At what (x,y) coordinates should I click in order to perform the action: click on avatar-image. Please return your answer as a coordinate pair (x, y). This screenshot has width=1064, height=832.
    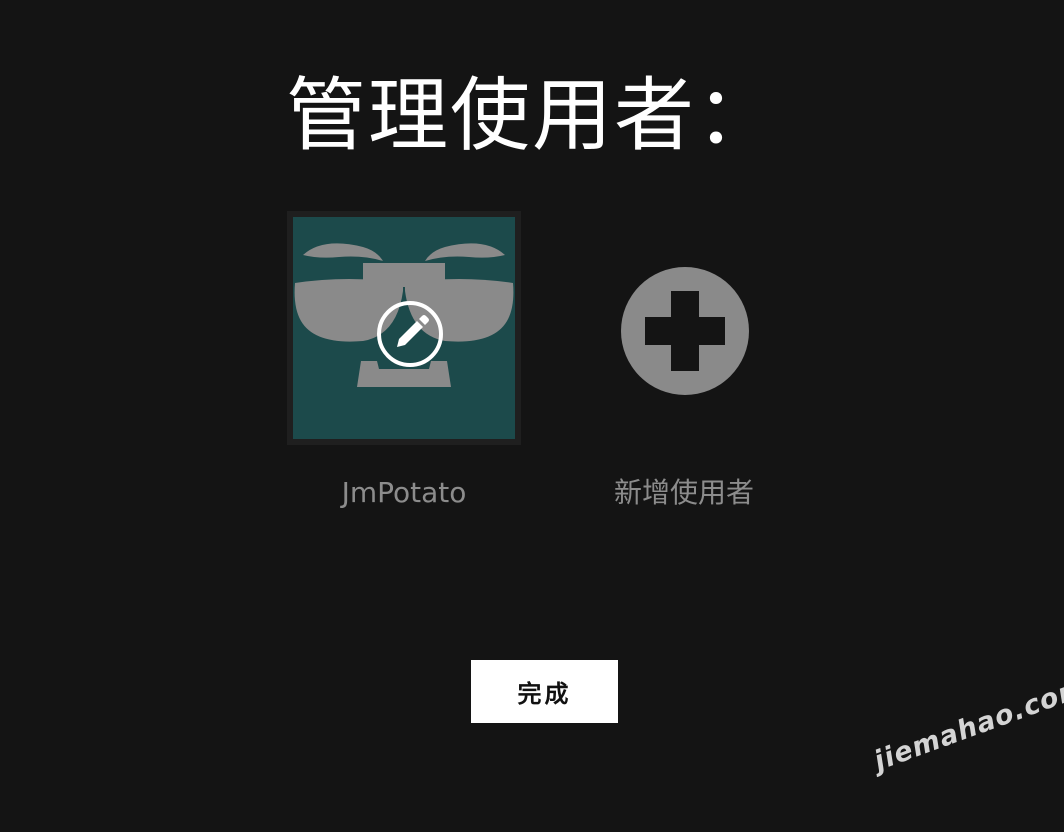
    Looking at the image, I should click on (404, 328).